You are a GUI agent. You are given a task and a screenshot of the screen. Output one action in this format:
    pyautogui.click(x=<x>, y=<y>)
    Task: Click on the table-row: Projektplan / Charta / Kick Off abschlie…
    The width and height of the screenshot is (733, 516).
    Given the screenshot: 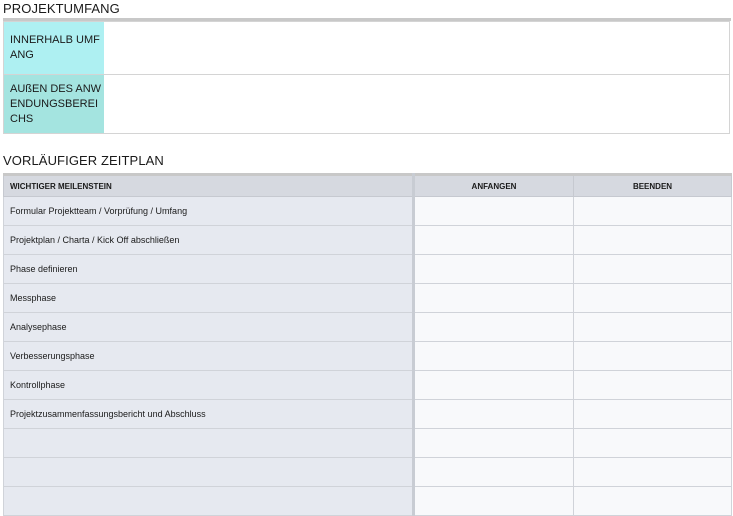 What is the action you would take?
    pyautogui.click(x=367, y=240)
    